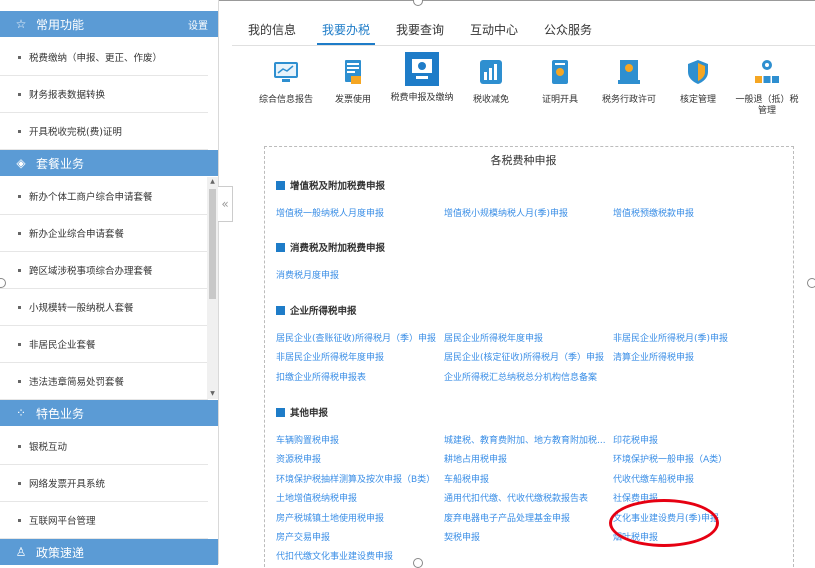 The height and width of the screenshot is (568, 815). I want to click on link-income: 清算企业所得税申报, so click(653, 356).